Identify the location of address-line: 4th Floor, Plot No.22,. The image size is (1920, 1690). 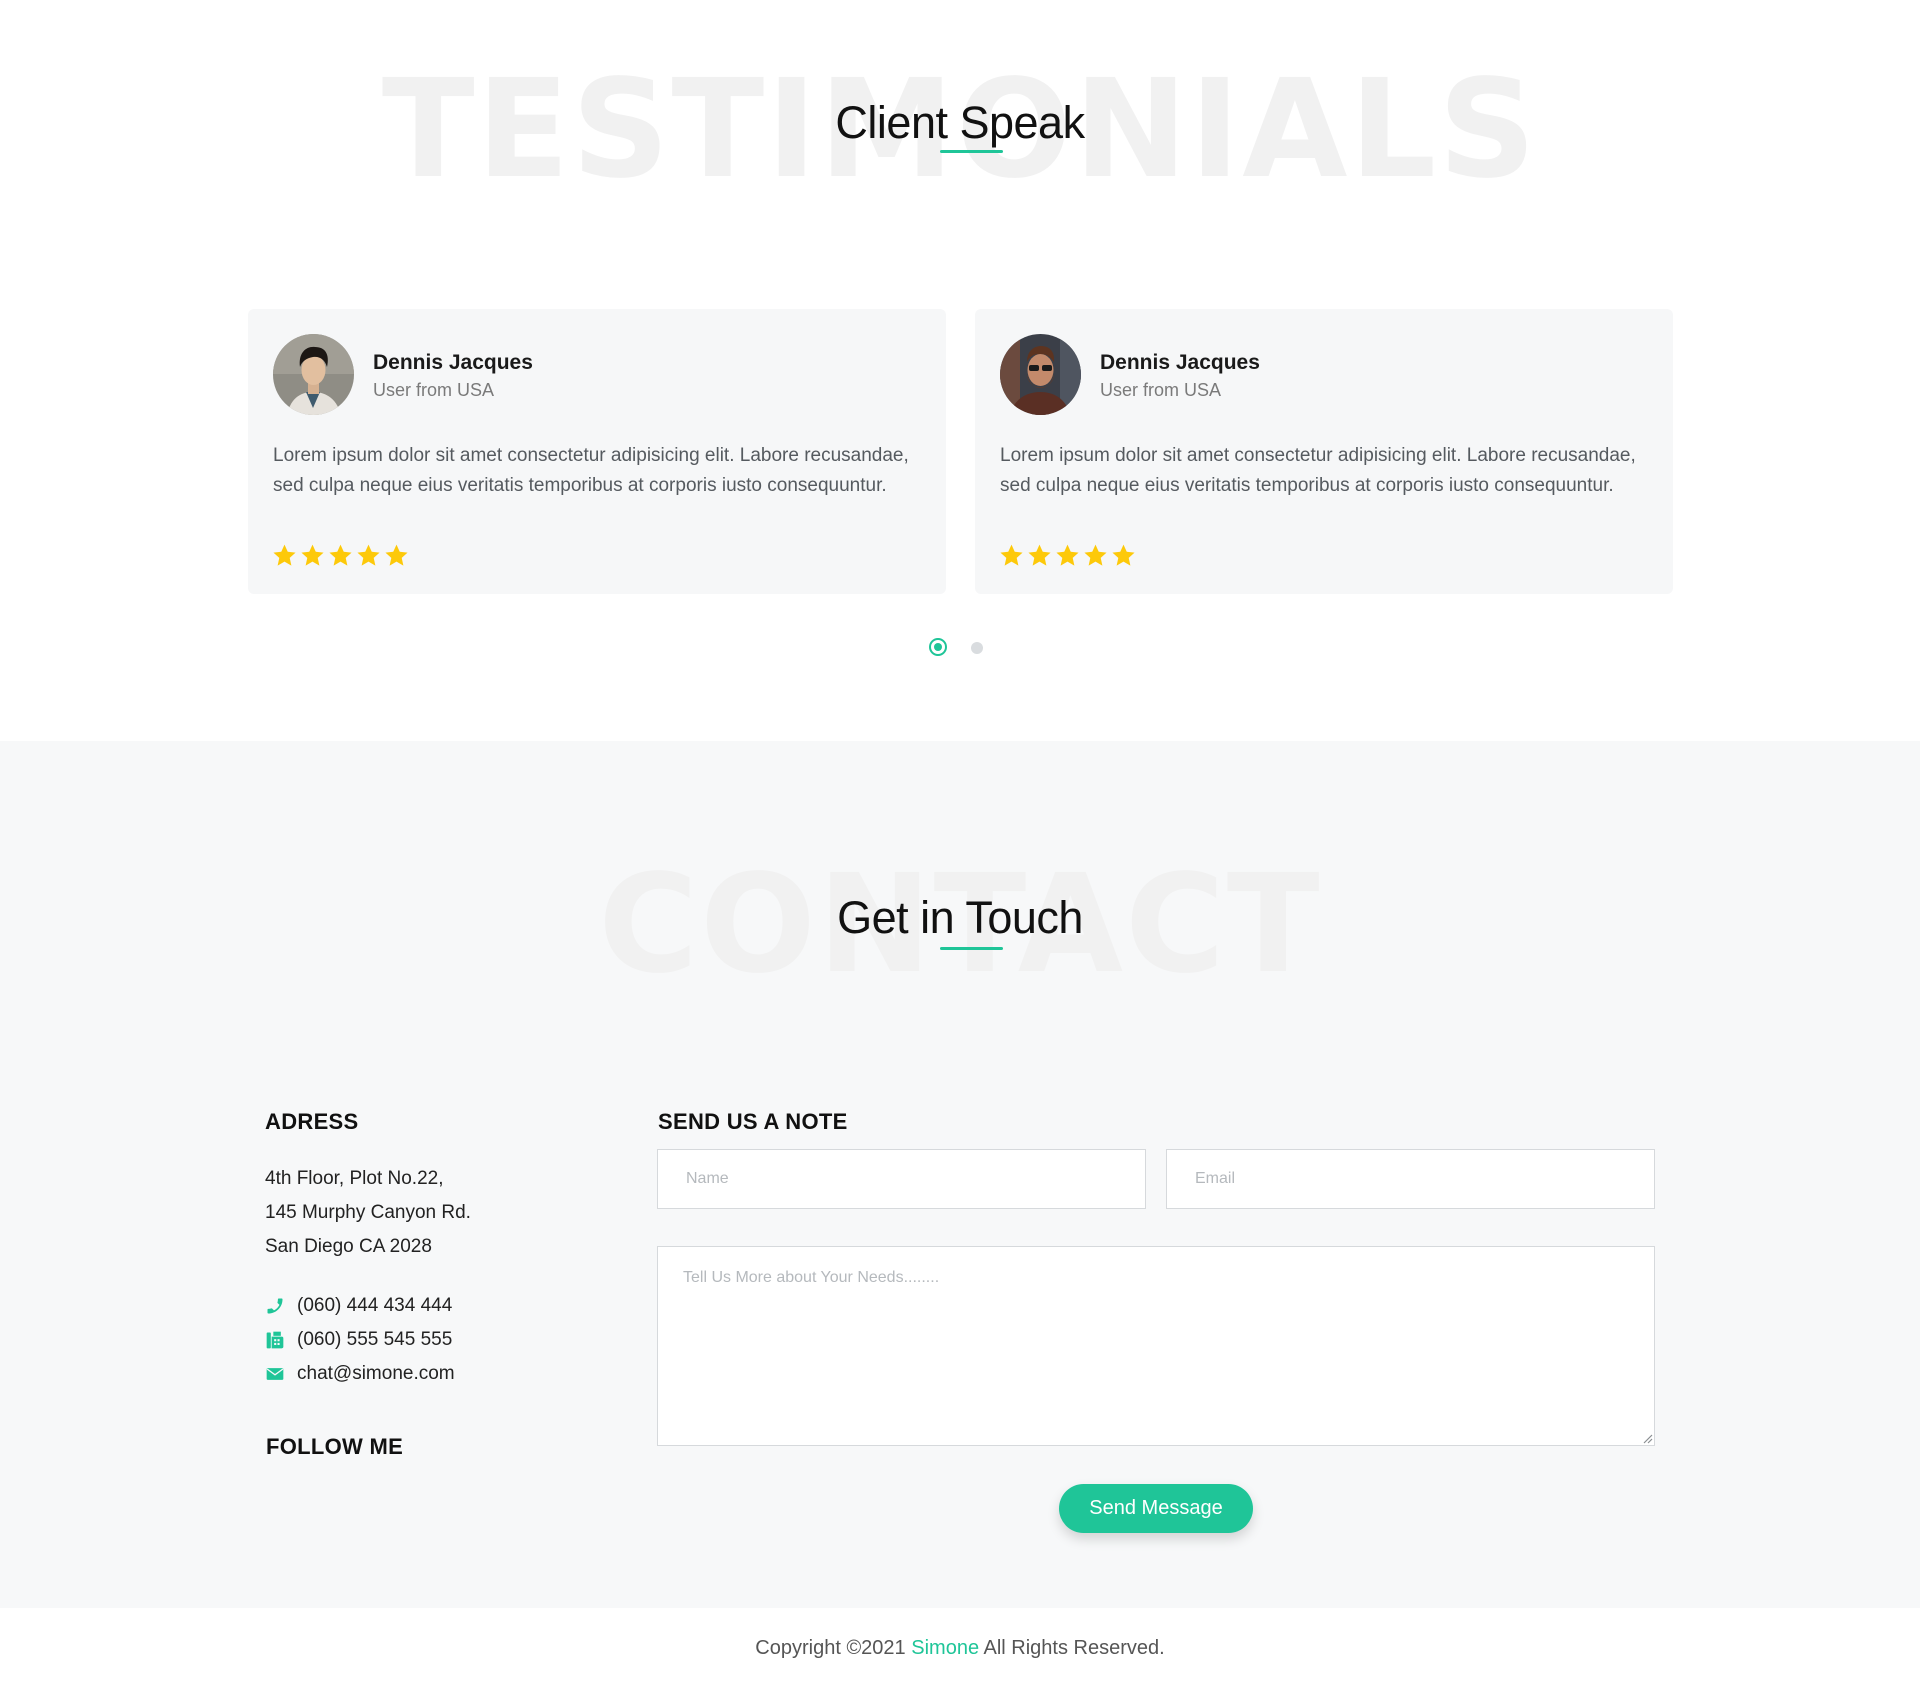
(354, 1178).